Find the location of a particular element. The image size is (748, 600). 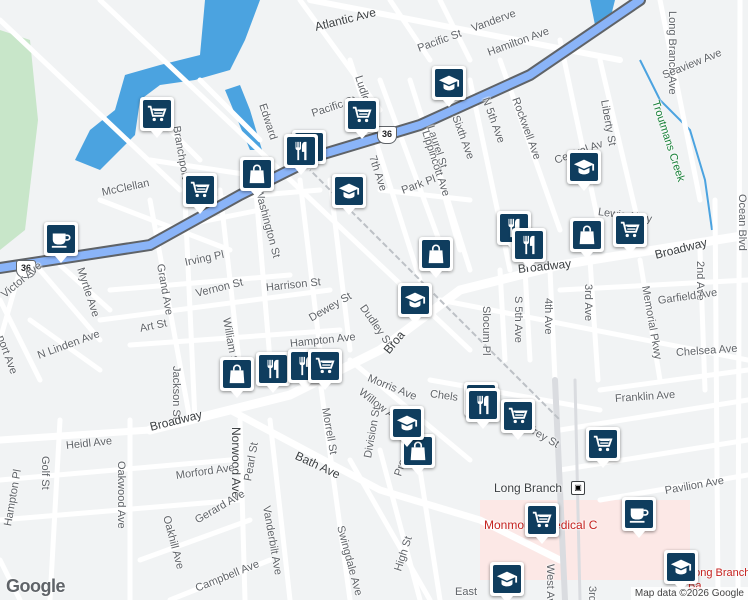

train-station-icon: ▣ is located at coordinates (578, 488).